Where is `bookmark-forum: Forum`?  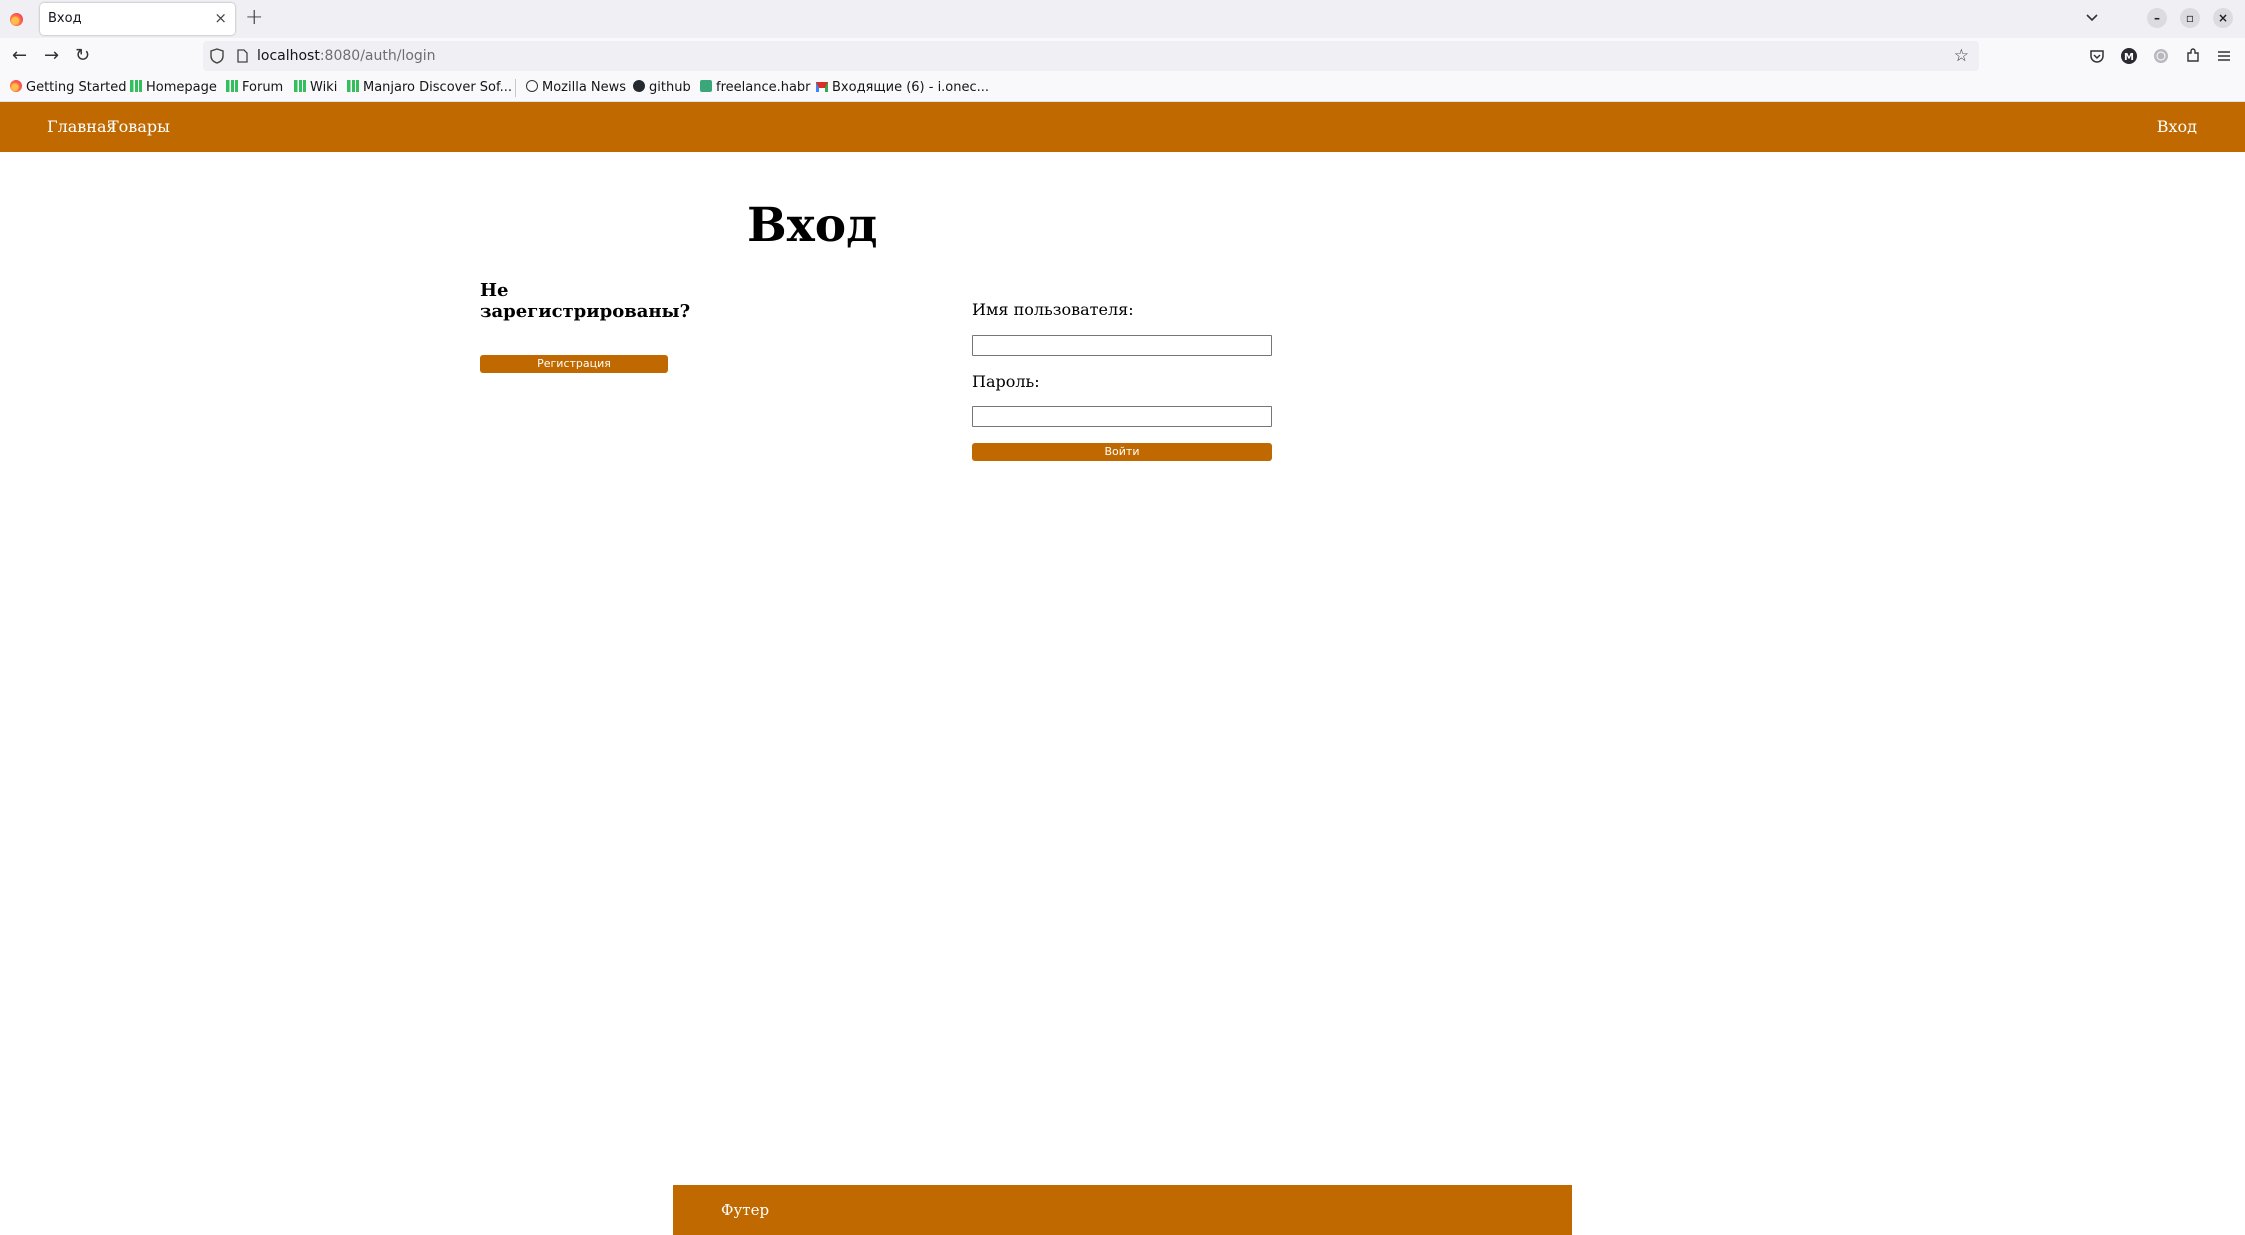
bookmark-forum: Forum is located at coordinates (254, 87).